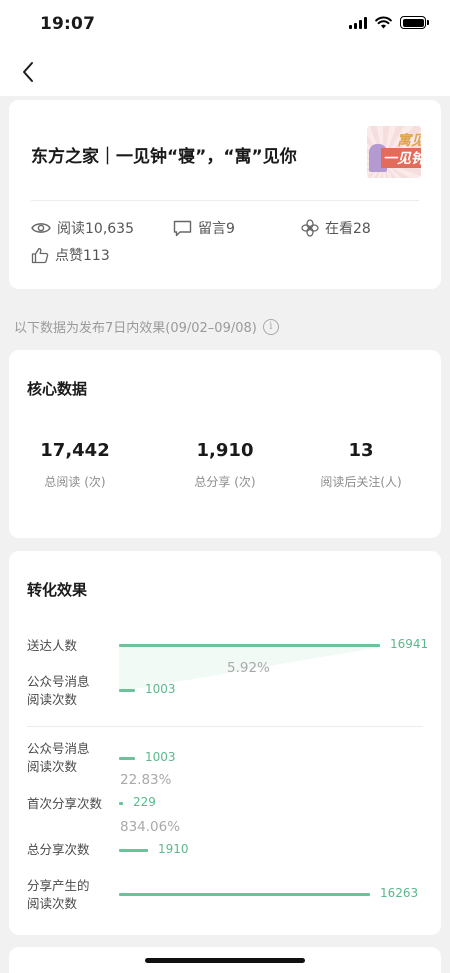 This screenshot has height=973, width=450. I want to click on conv-bar-total-shares, so click(133, 850).